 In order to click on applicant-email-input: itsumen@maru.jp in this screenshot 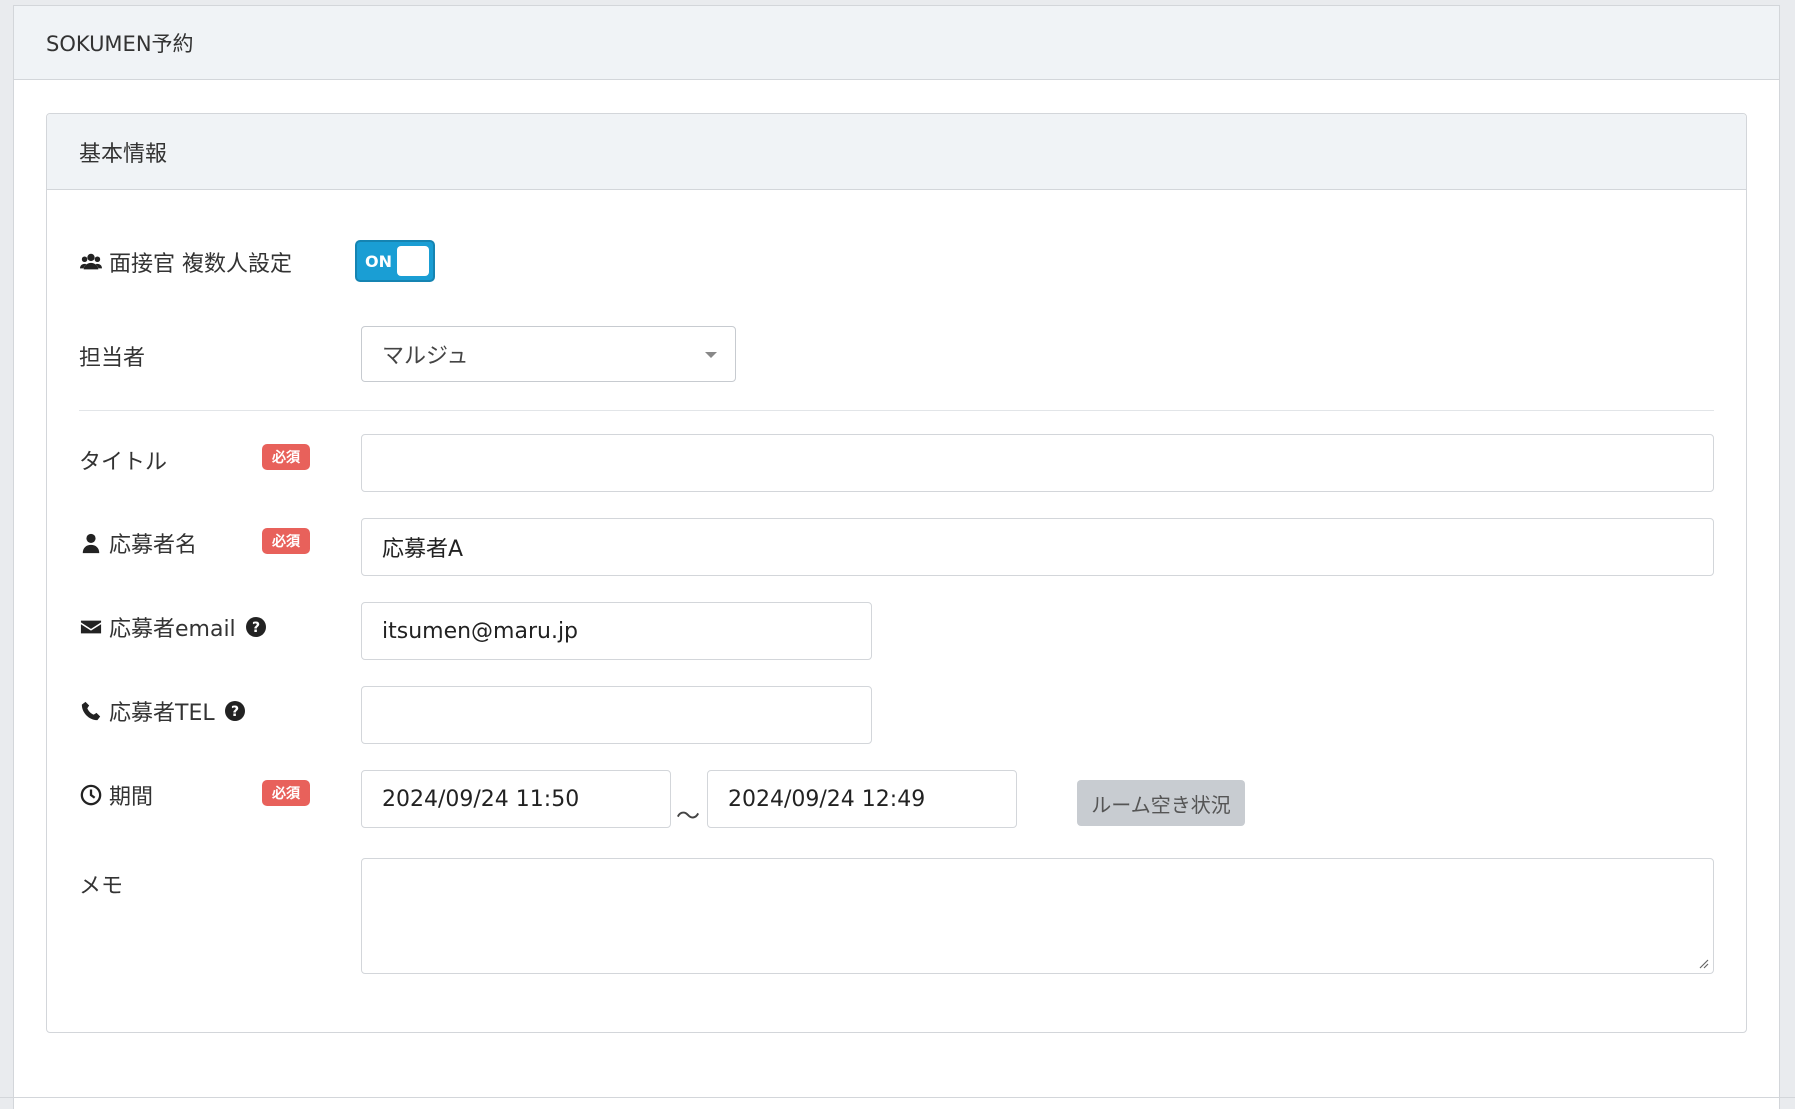, I will do `click(616, 631)`.